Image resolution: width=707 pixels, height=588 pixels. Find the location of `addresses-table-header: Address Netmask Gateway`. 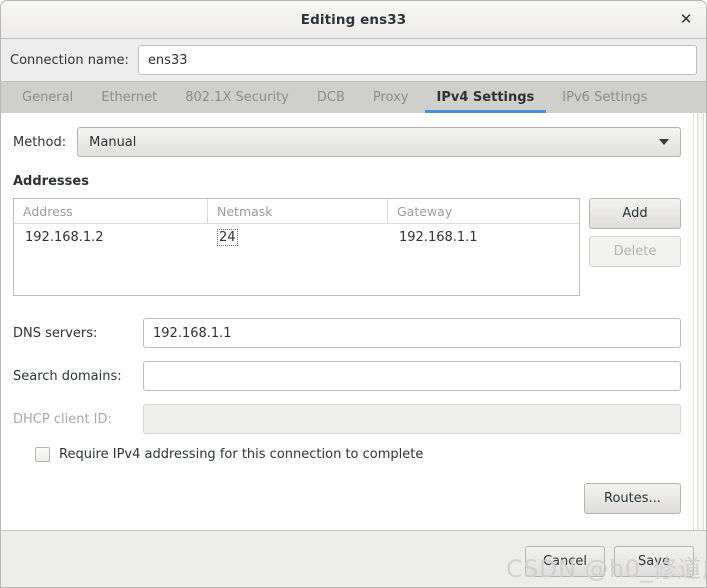

addresses-table-header: Address Netmask Gateway is located at coordinates (296, 211).